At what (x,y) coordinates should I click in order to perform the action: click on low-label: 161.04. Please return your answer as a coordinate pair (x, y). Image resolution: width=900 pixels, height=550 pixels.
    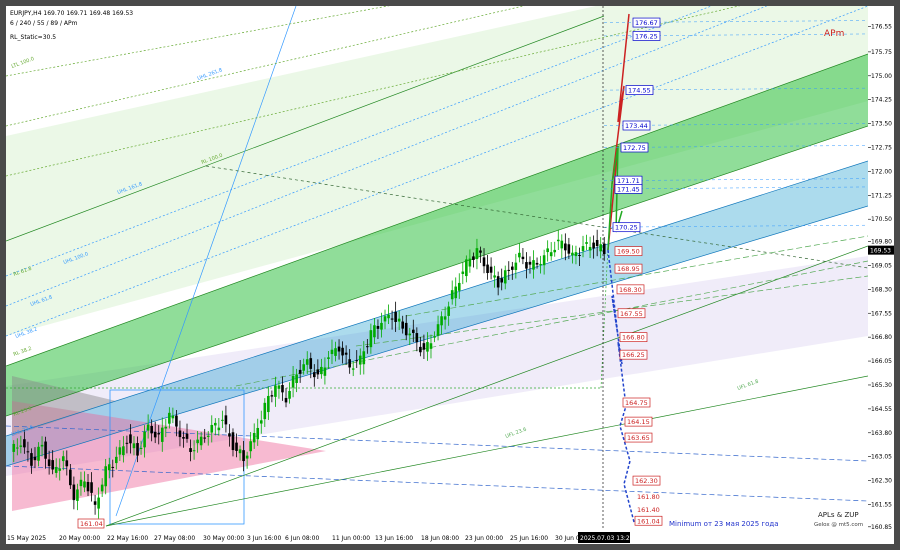
    Looking at the image, I should click on (91, 524).